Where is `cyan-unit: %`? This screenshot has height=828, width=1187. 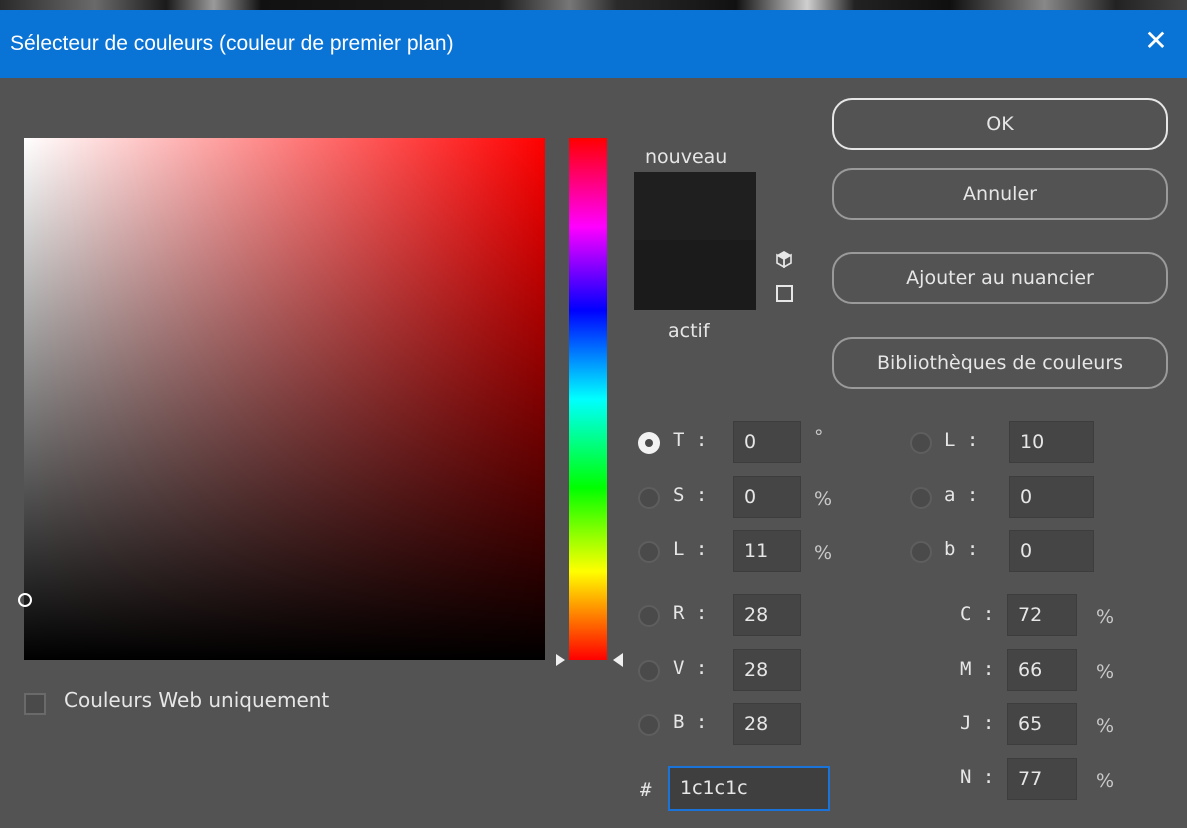
cyan-unit: % is located at coordinates (1105, 617).